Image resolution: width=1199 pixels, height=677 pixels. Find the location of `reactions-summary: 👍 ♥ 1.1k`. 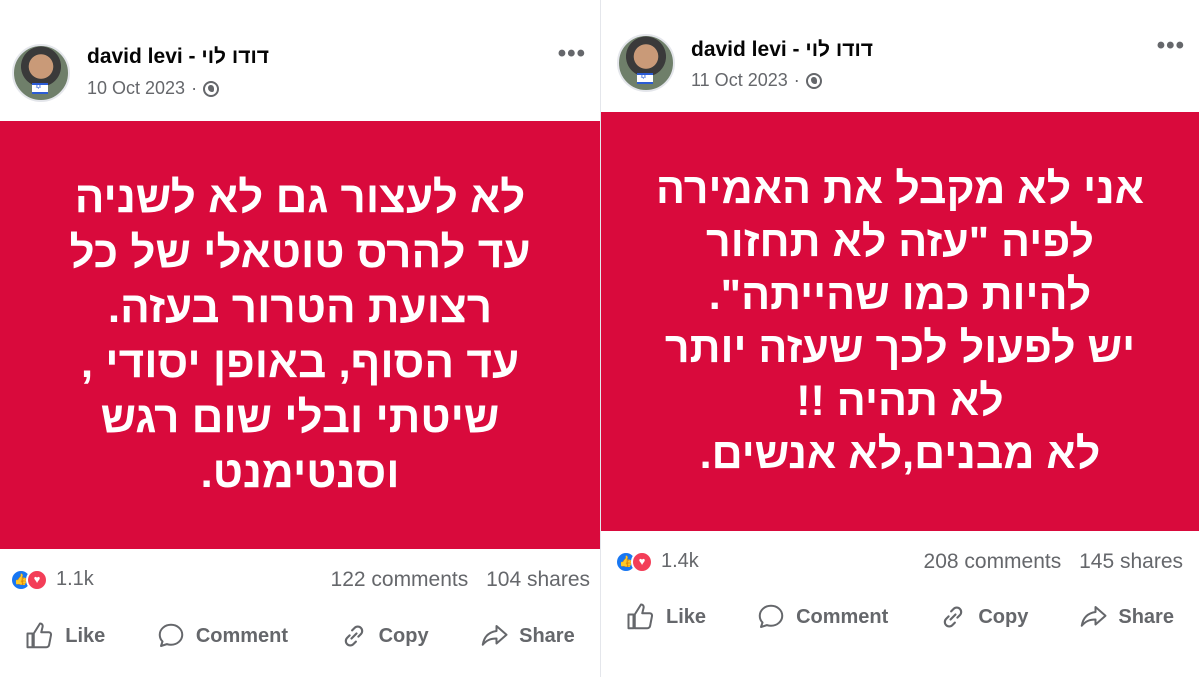

reactions-summary: 👍 ♥ 1.1k is located at coordinates (52, 579).